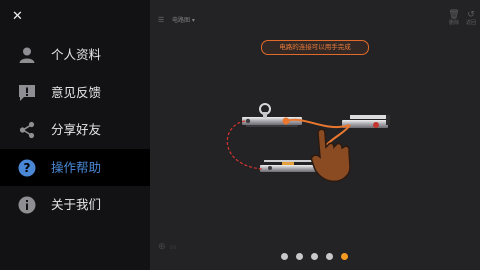  What do you see at coordinates (471, 15) in the screenshot?
I see `undo-icon: ↺` at bounding box center [471, 15].